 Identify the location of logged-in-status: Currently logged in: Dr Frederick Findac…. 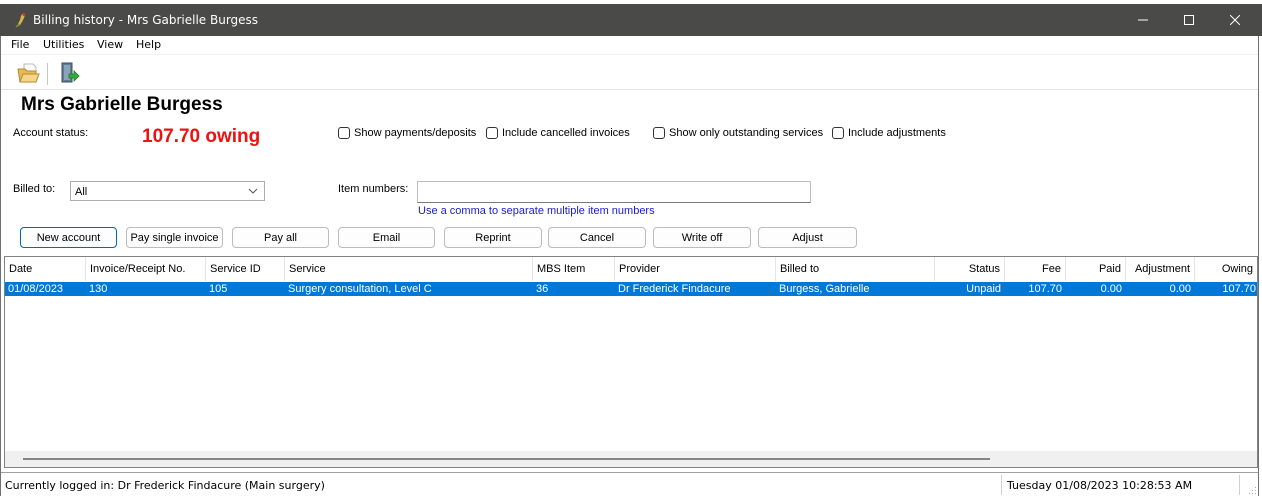
(165, 485).